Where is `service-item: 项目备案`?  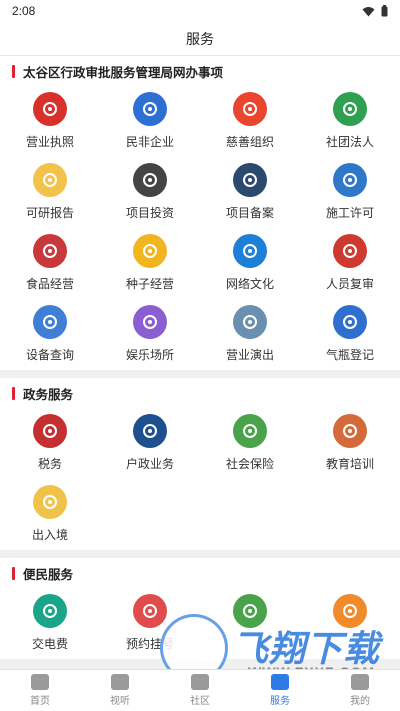 service-item: 项目备案 is located at coordinates (250, 192).